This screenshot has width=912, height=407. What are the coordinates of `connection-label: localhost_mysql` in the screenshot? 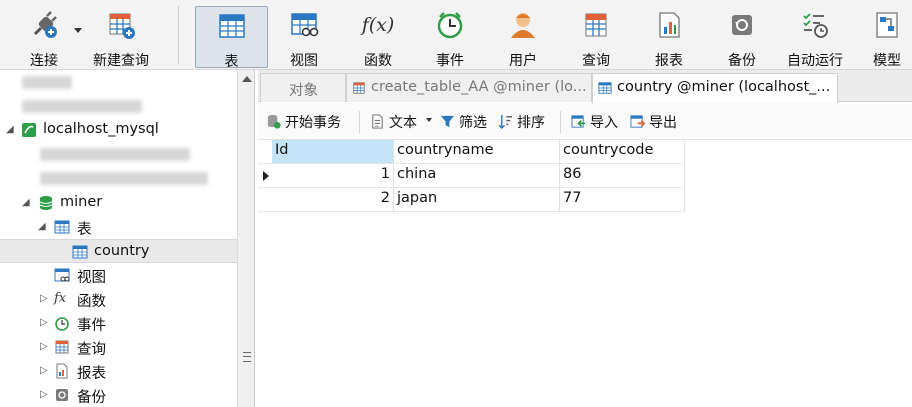 It's located at (101, 129).